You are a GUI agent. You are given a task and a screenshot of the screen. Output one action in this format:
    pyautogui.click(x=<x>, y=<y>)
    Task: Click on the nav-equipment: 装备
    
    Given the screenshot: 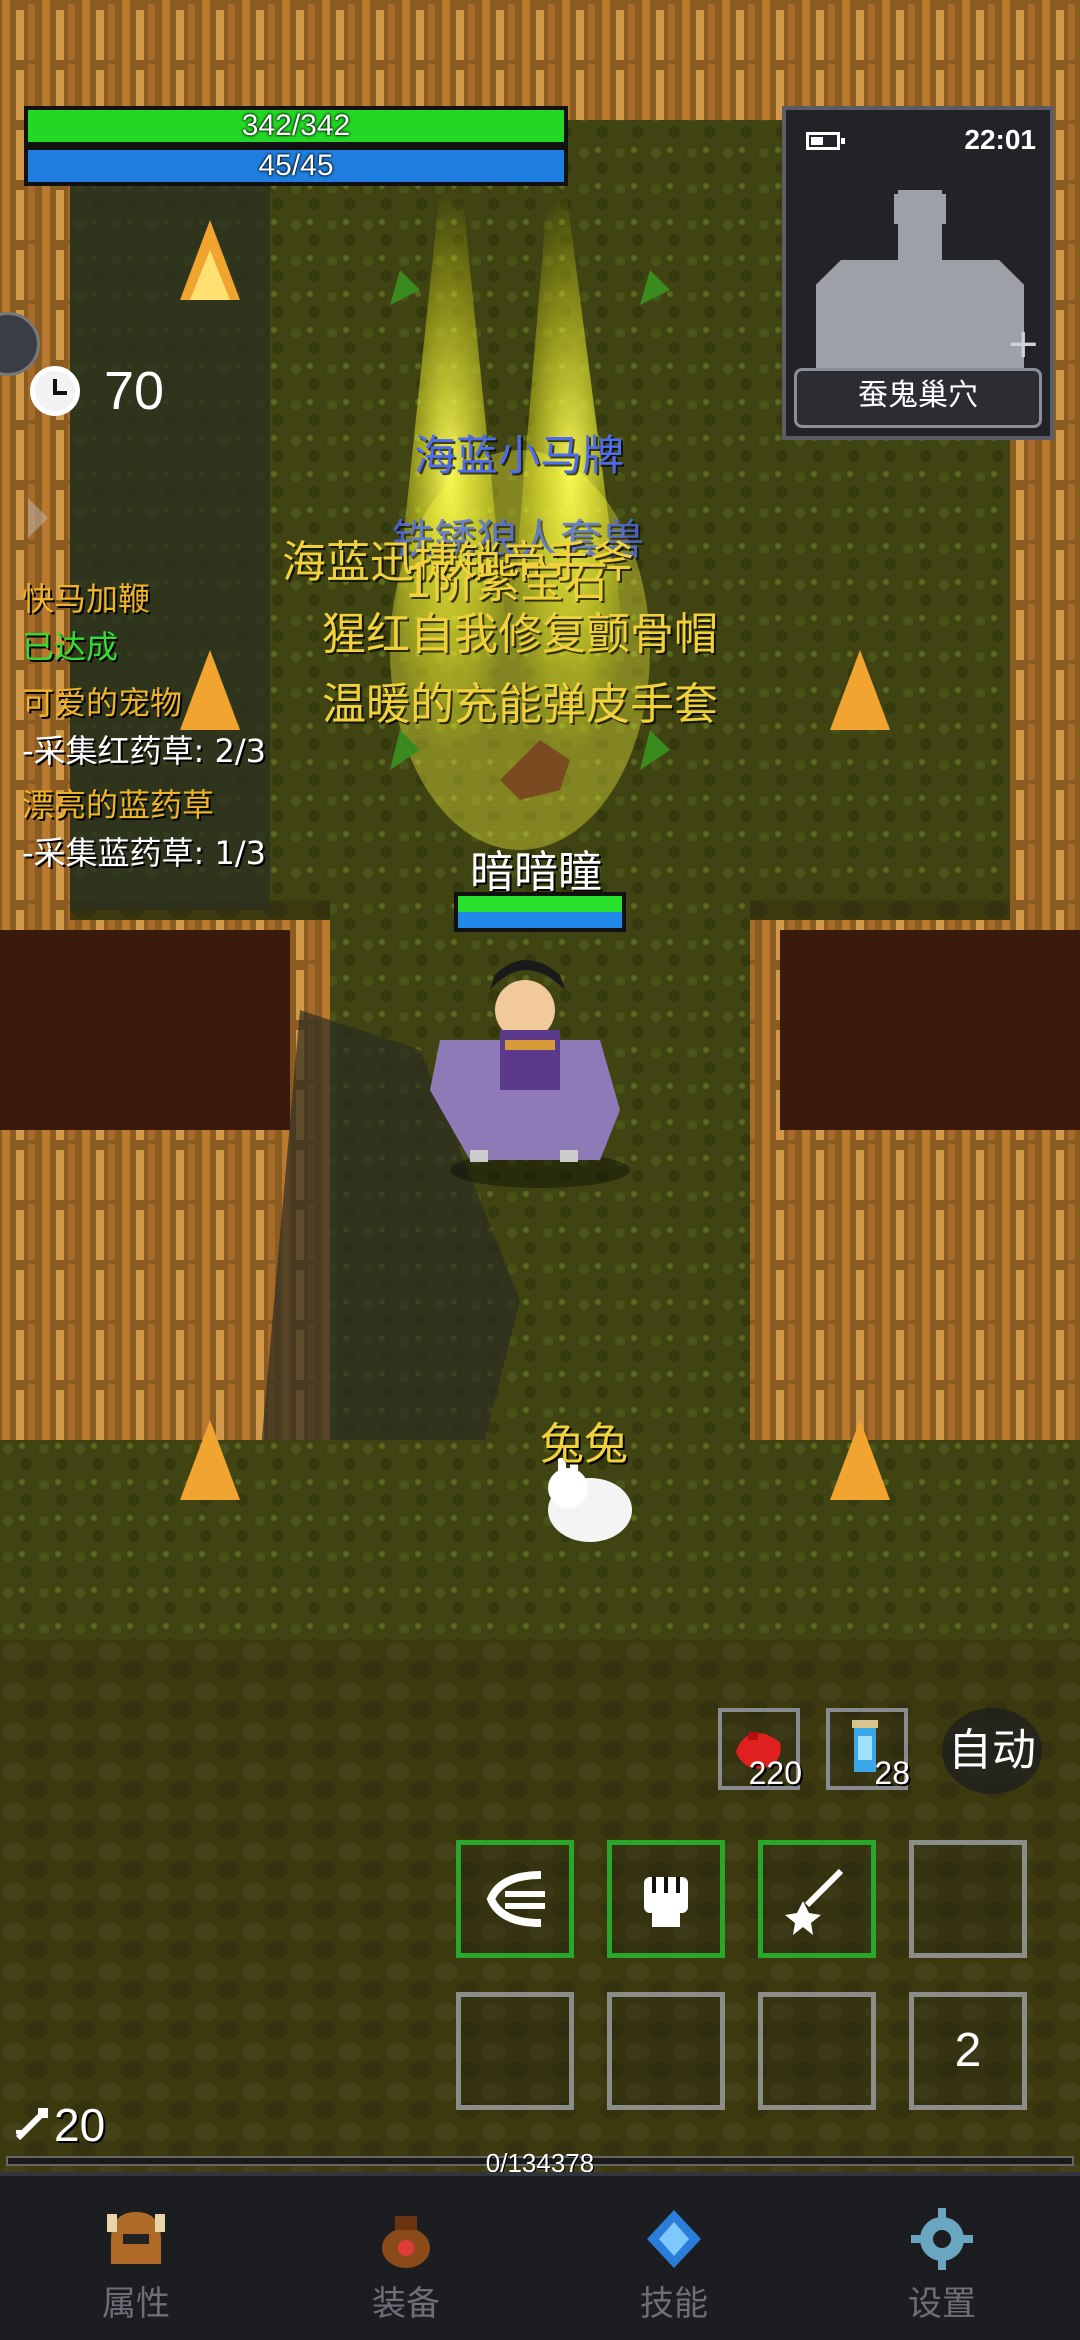 What is the action you would take?
    pyautogui.click(x=406, y=2265)
    